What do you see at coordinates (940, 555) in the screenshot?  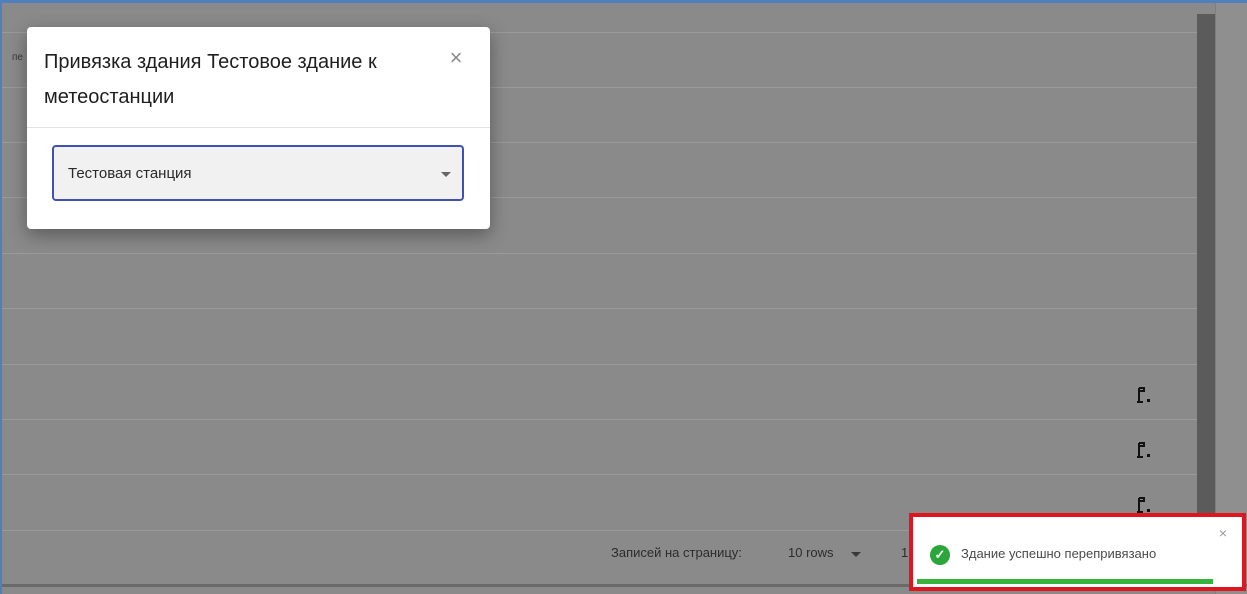 I see `check-circle-icon: ✓` at bounding box center [940, 555].